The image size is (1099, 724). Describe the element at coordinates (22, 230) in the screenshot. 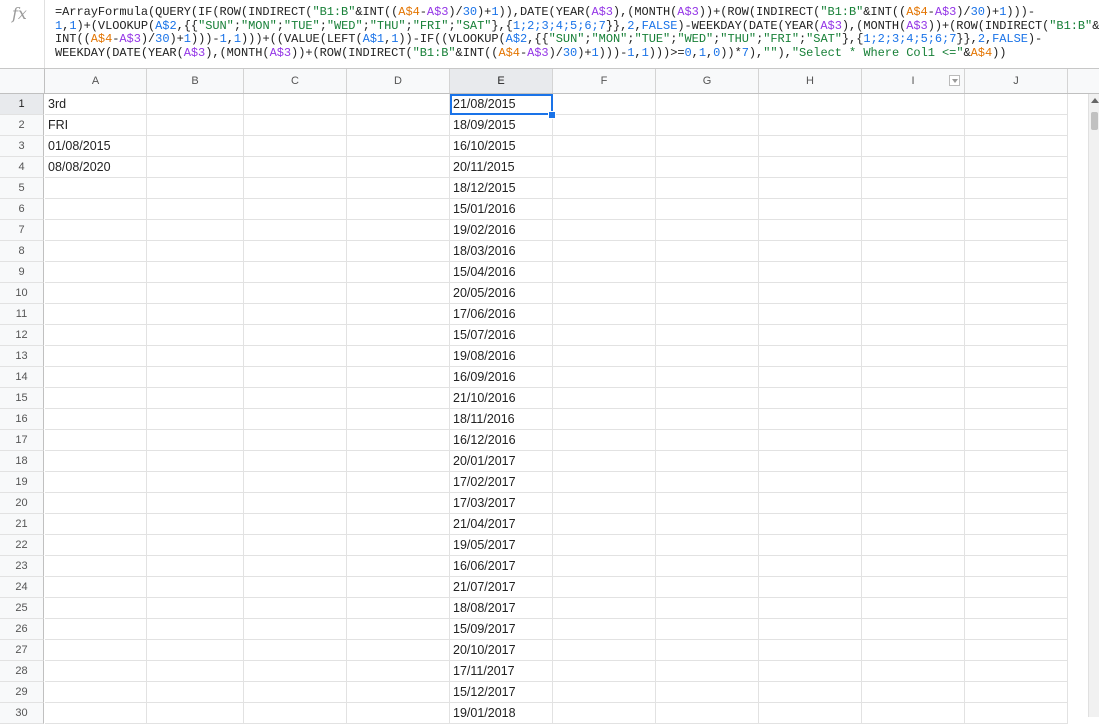

I see `row-header: 7` at that location.